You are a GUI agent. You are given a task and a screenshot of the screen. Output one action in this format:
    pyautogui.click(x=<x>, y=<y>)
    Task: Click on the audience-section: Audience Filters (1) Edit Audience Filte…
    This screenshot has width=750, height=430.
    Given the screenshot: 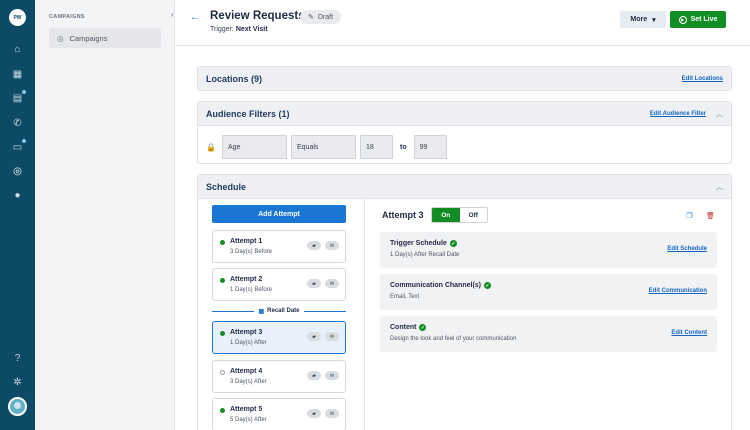 What is the action you would take?
    pyautogui.click(x=464, y=132)
    